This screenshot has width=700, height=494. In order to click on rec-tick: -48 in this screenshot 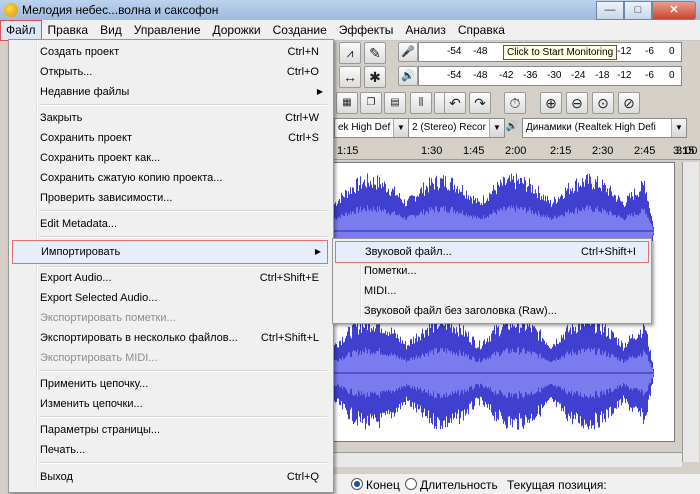, I will do `click(480, 51)`.